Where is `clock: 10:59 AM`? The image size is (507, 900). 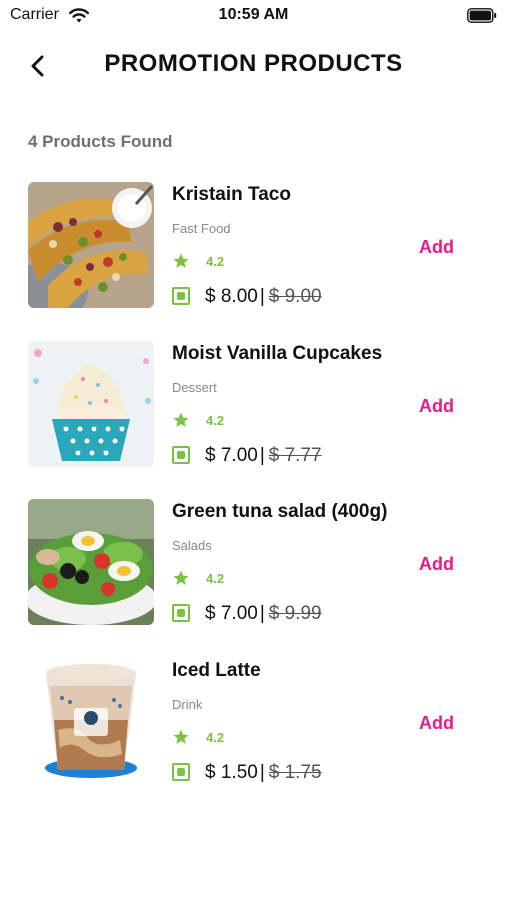
clock: 10:59 AM is located at coordinates (253, 14).